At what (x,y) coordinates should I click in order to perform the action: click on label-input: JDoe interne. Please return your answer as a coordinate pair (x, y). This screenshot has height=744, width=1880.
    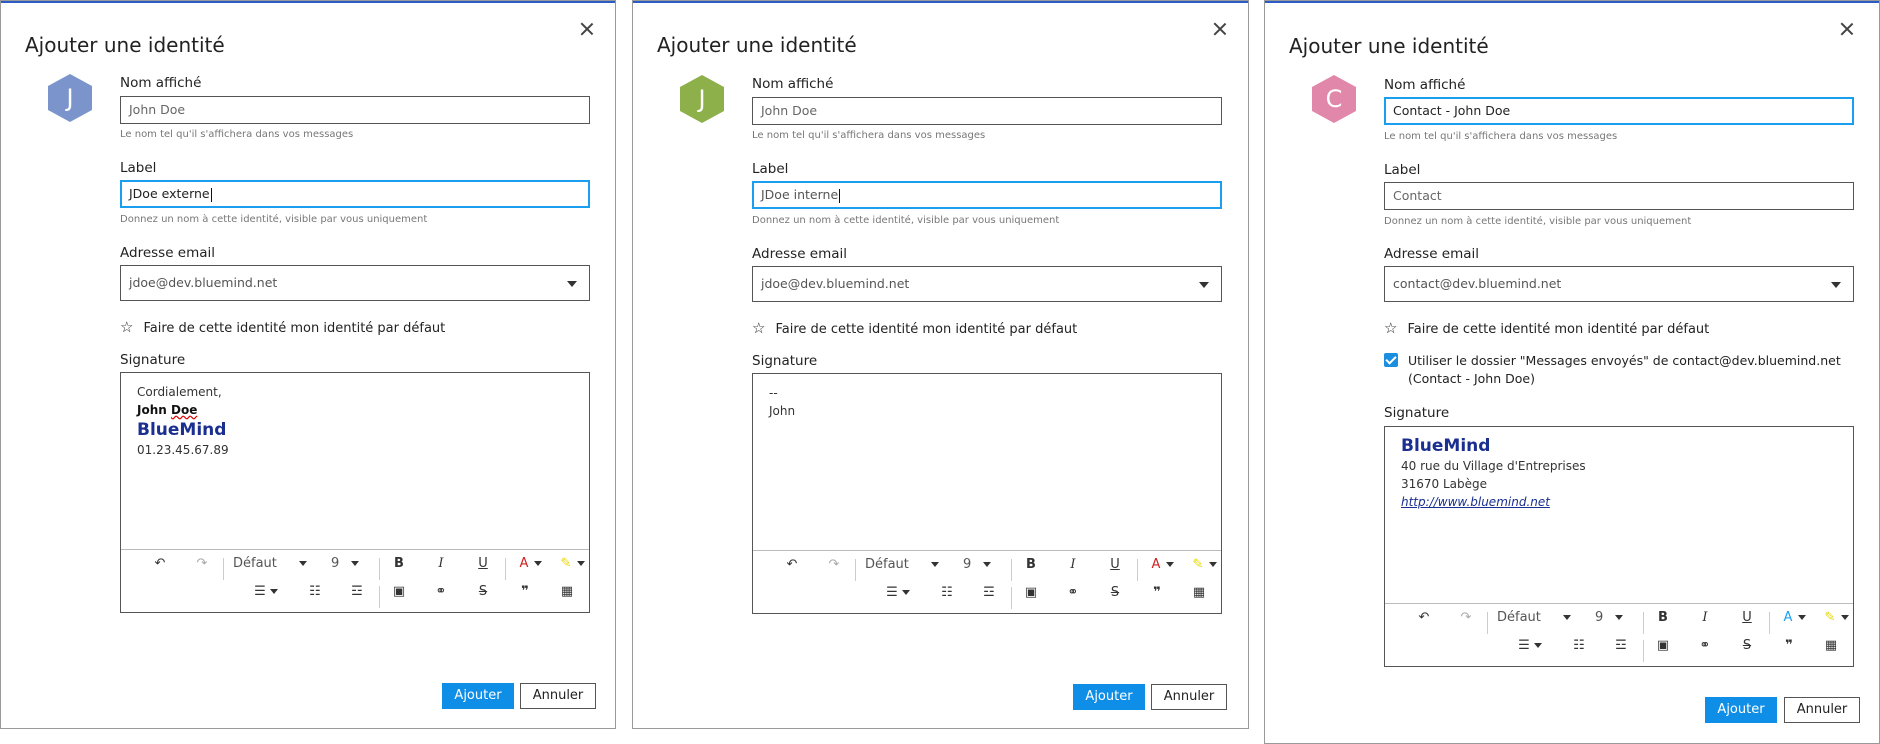
    Looking at the image, I should click on (987, 195).